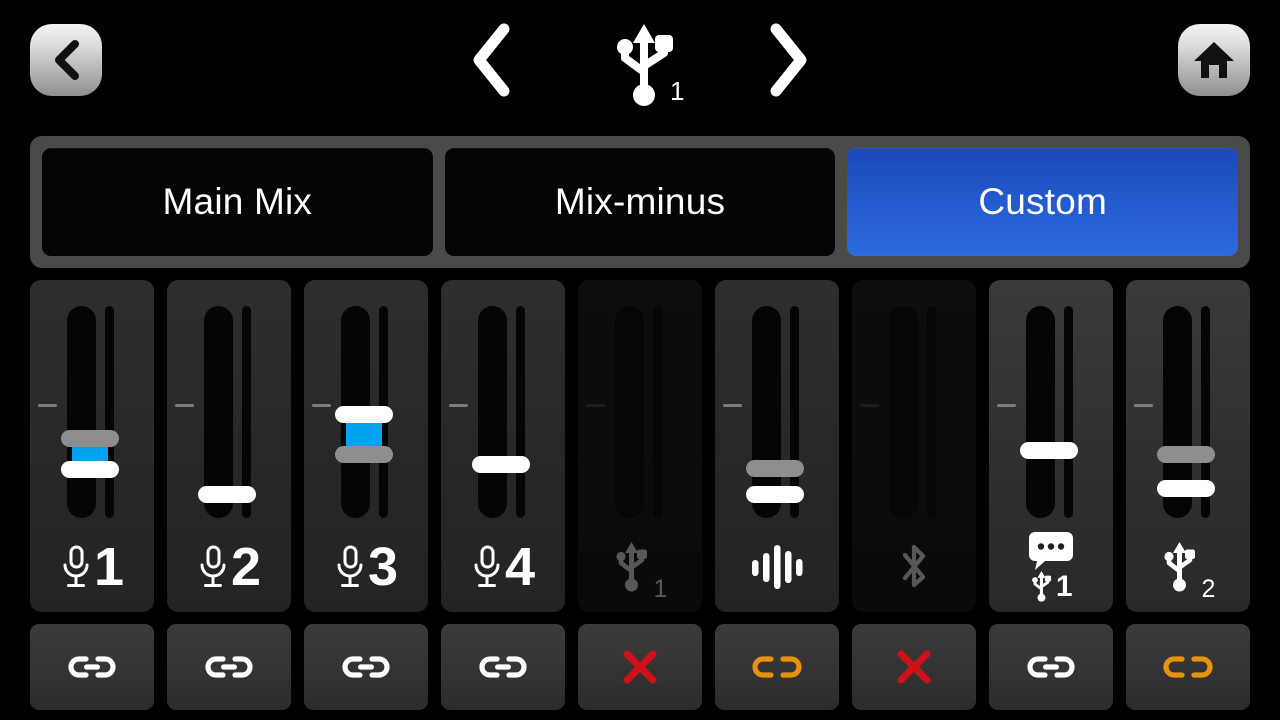 This screenshot has width=1280, height=720. I want to click on home-icon, so click(1214, 60).